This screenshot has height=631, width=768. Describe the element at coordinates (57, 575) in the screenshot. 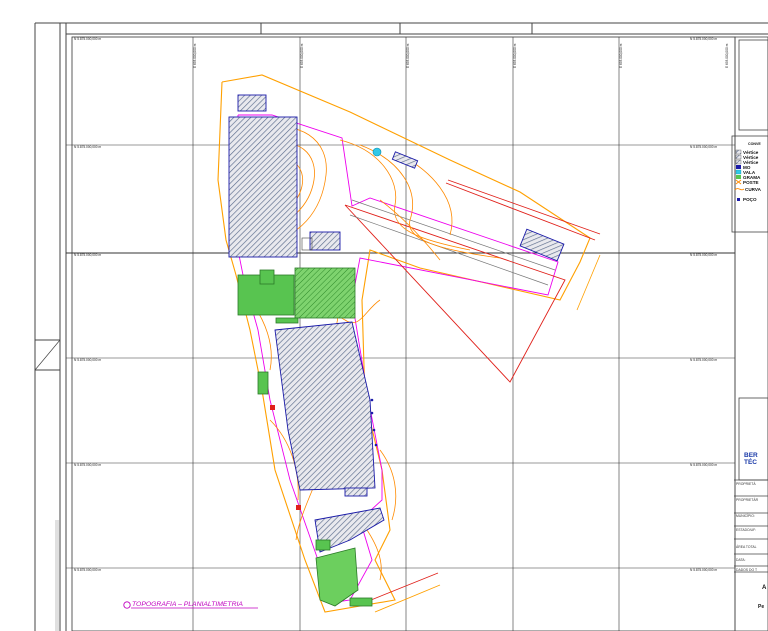

I see `binding-strip` at that location.